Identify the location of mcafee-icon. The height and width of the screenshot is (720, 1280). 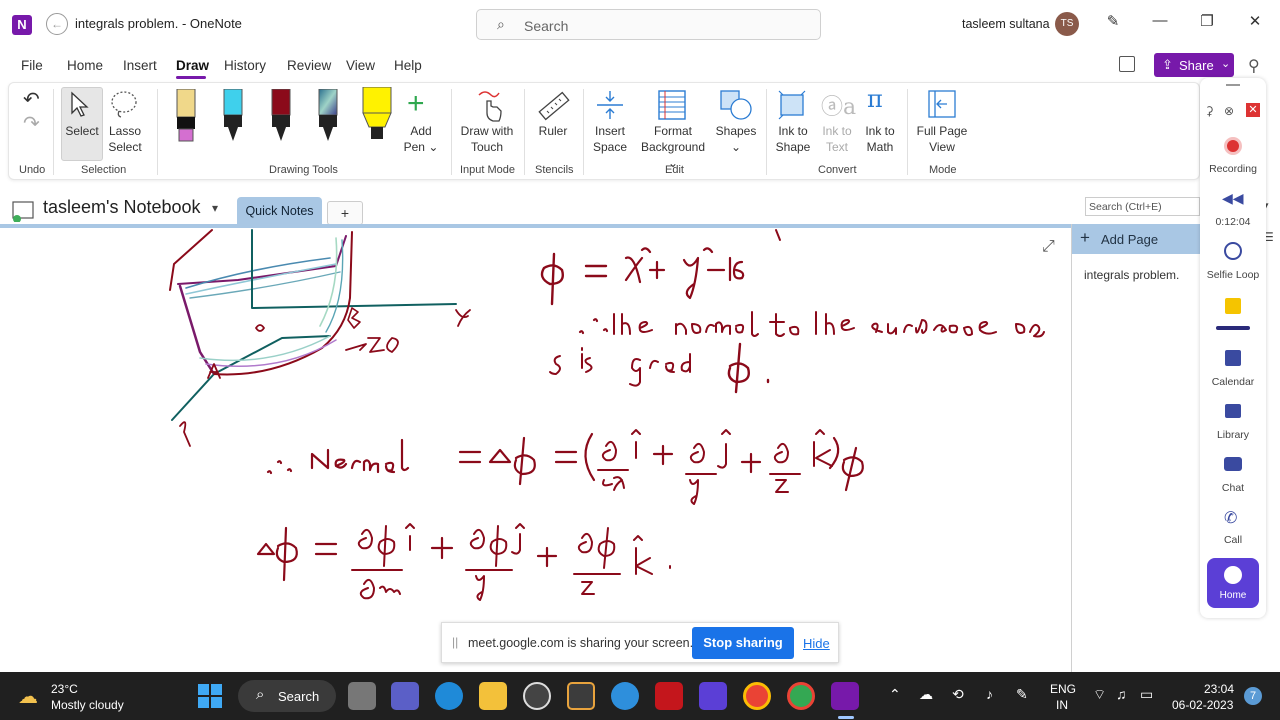
(669, 696).